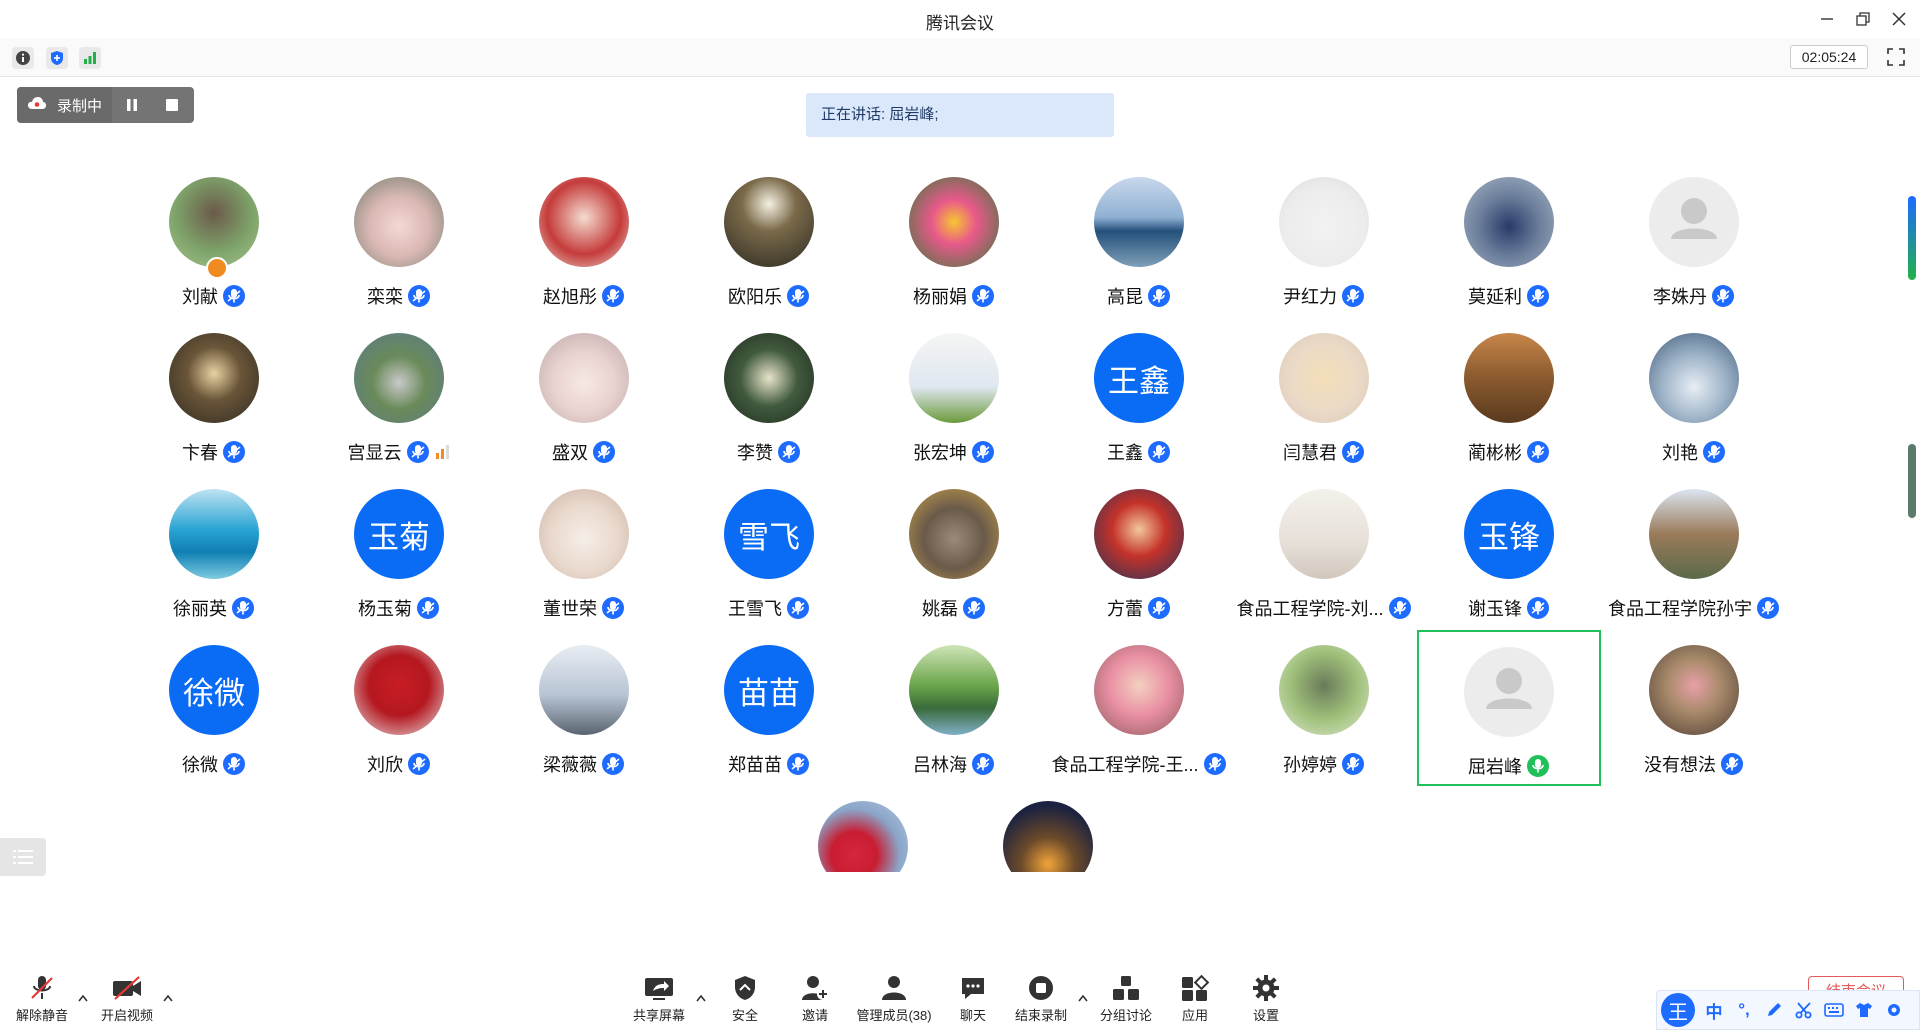  What do you see at coordinates (1863, 19) in the screenshot?
I see `restore-icon` at bounding box center [1863, 19].